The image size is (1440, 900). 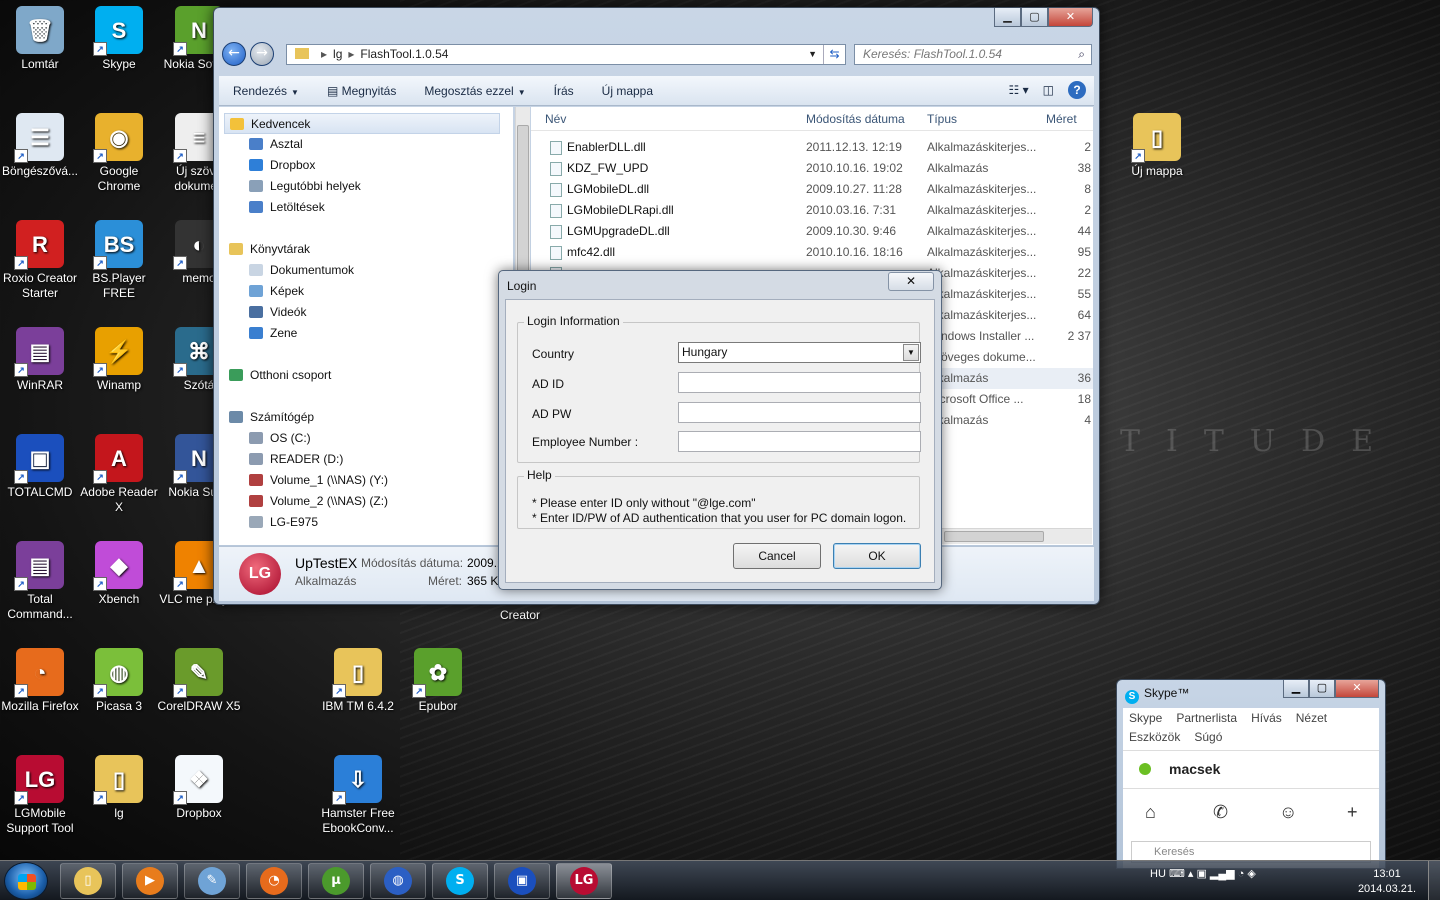 I want to click on nav-item: Számítógép, so click(x=271, y=417).